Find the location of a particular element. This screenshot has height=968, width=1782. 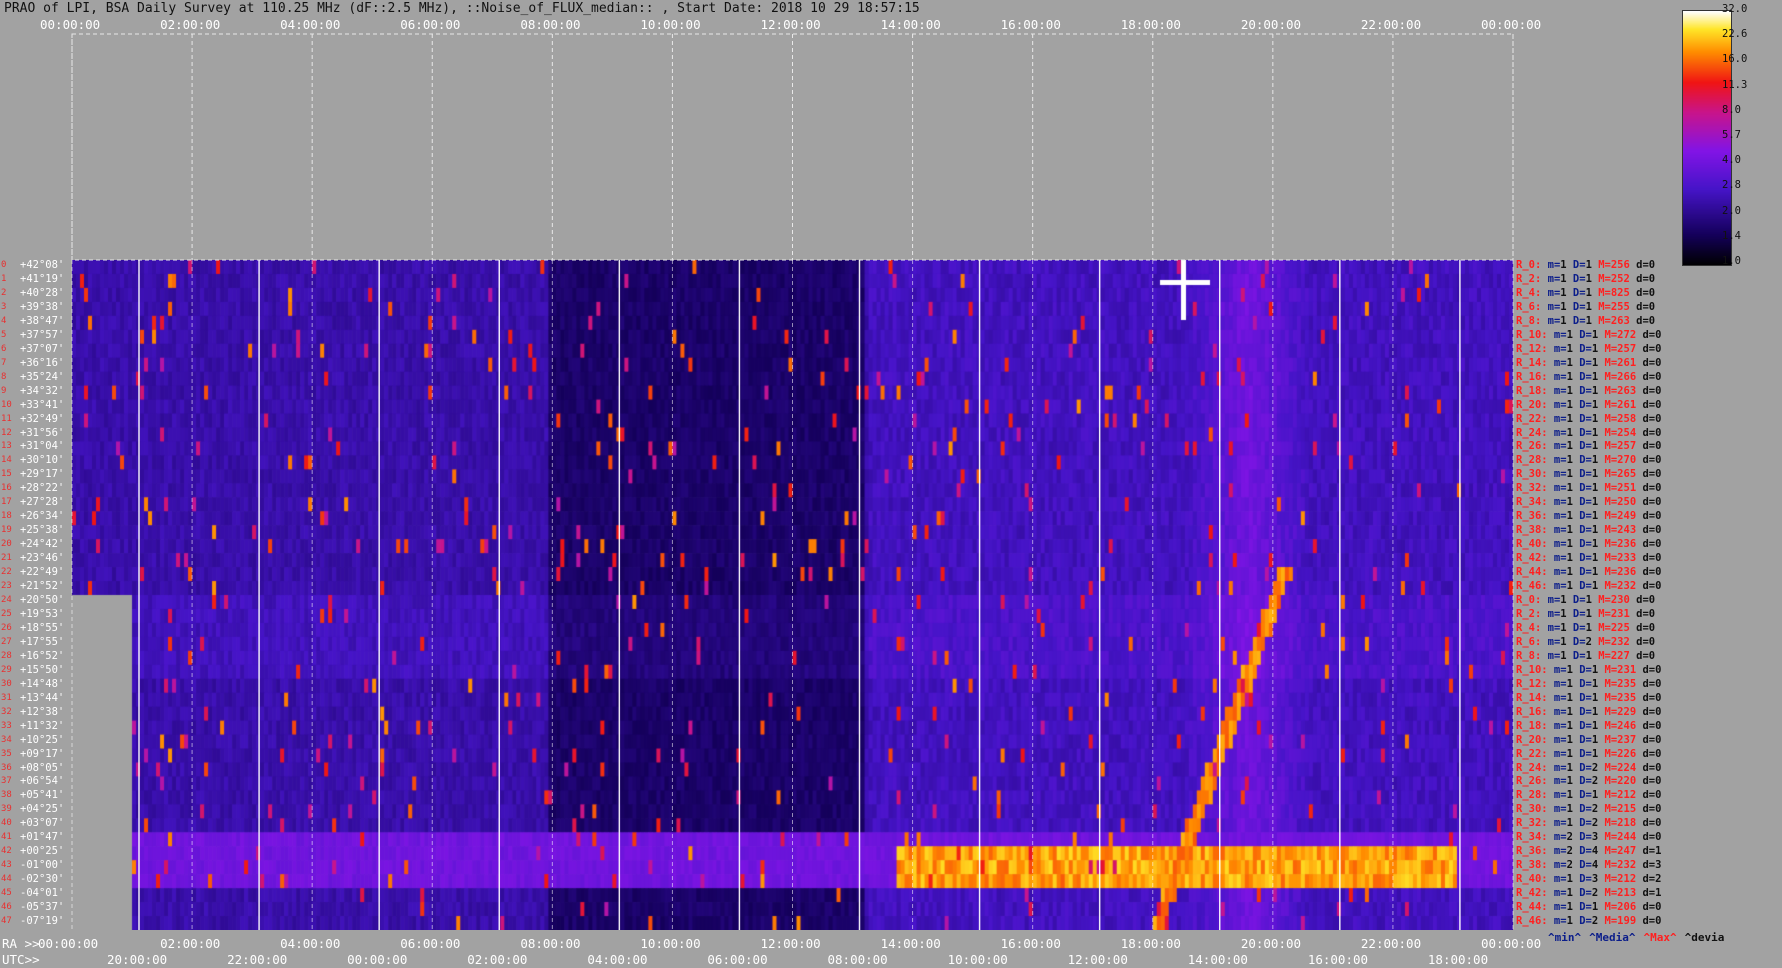

stat-M: 255 is located at coordinates (1620, 306).